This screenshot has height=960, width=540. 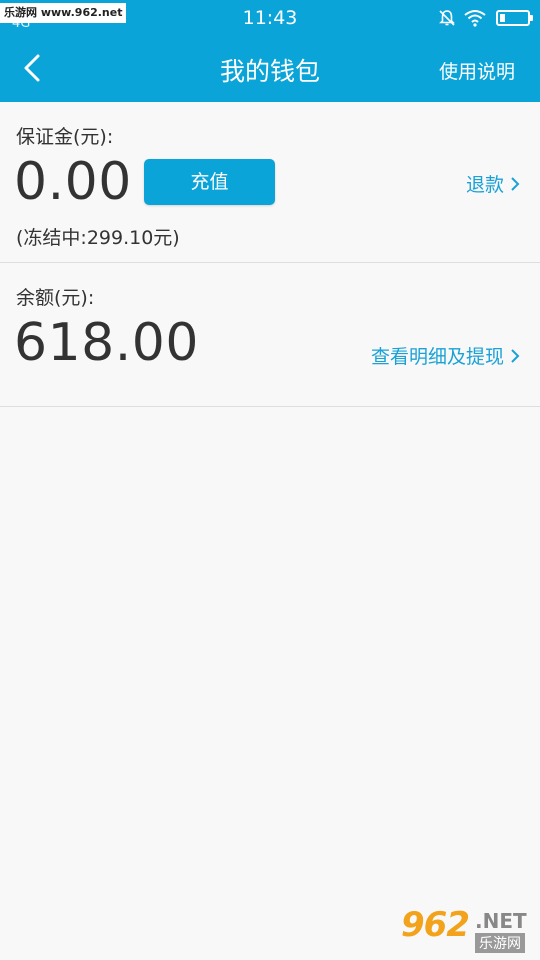 What do you see at coordinates (65, 137) in the screenshot?
I see `deposit-label: 保证金(元):` at bounding box center [65, 137].